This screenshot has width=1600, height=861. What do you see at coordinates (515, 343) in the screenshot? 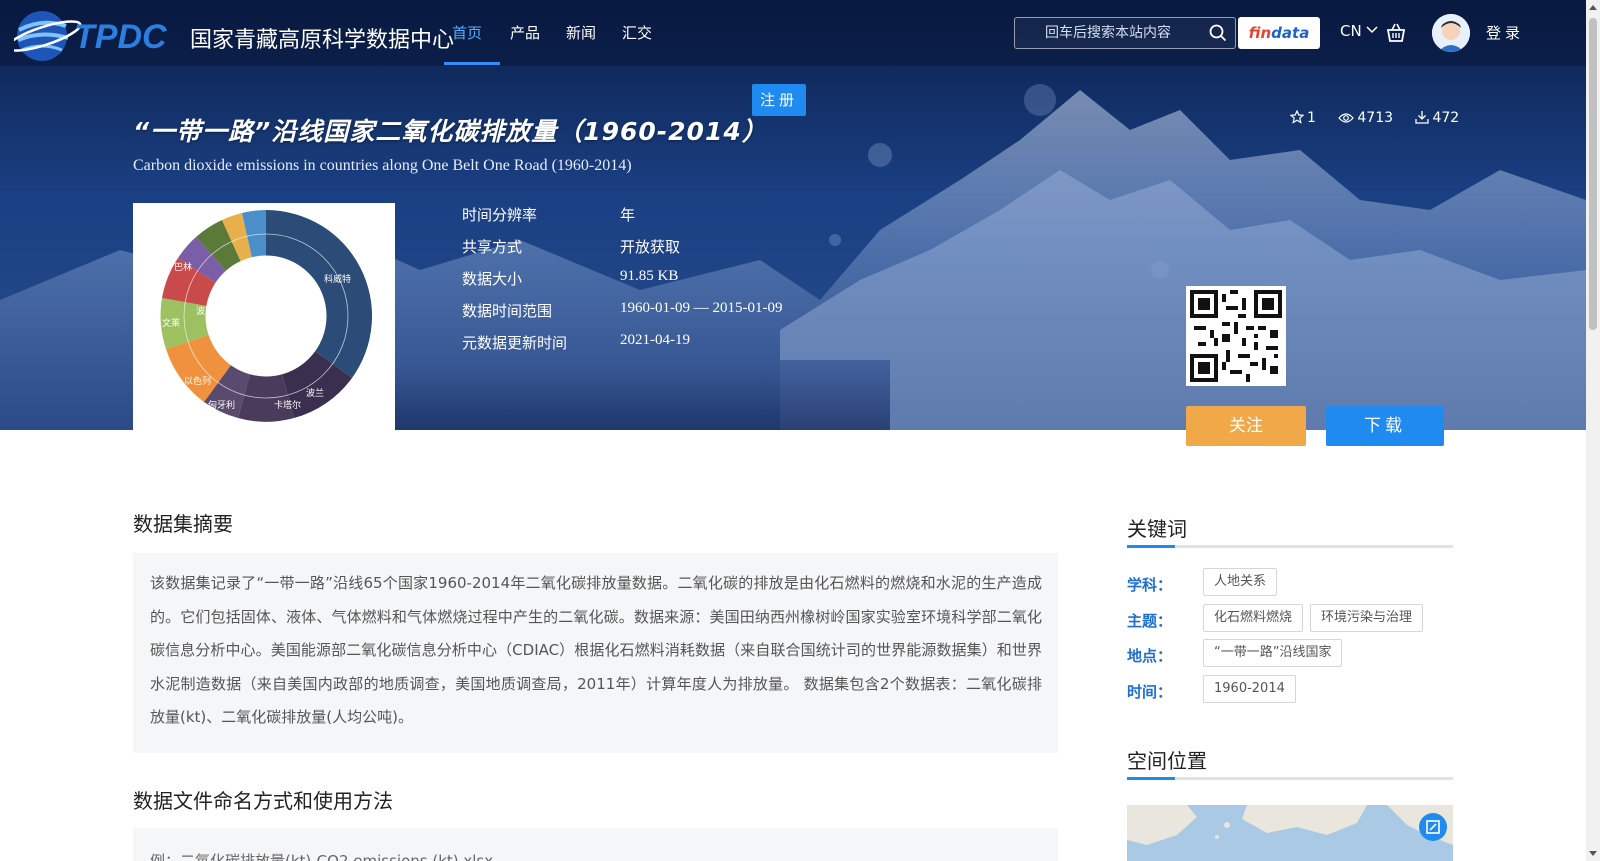
I see `meta-label: 元数据更新时间` at bounding box center [515, 343].